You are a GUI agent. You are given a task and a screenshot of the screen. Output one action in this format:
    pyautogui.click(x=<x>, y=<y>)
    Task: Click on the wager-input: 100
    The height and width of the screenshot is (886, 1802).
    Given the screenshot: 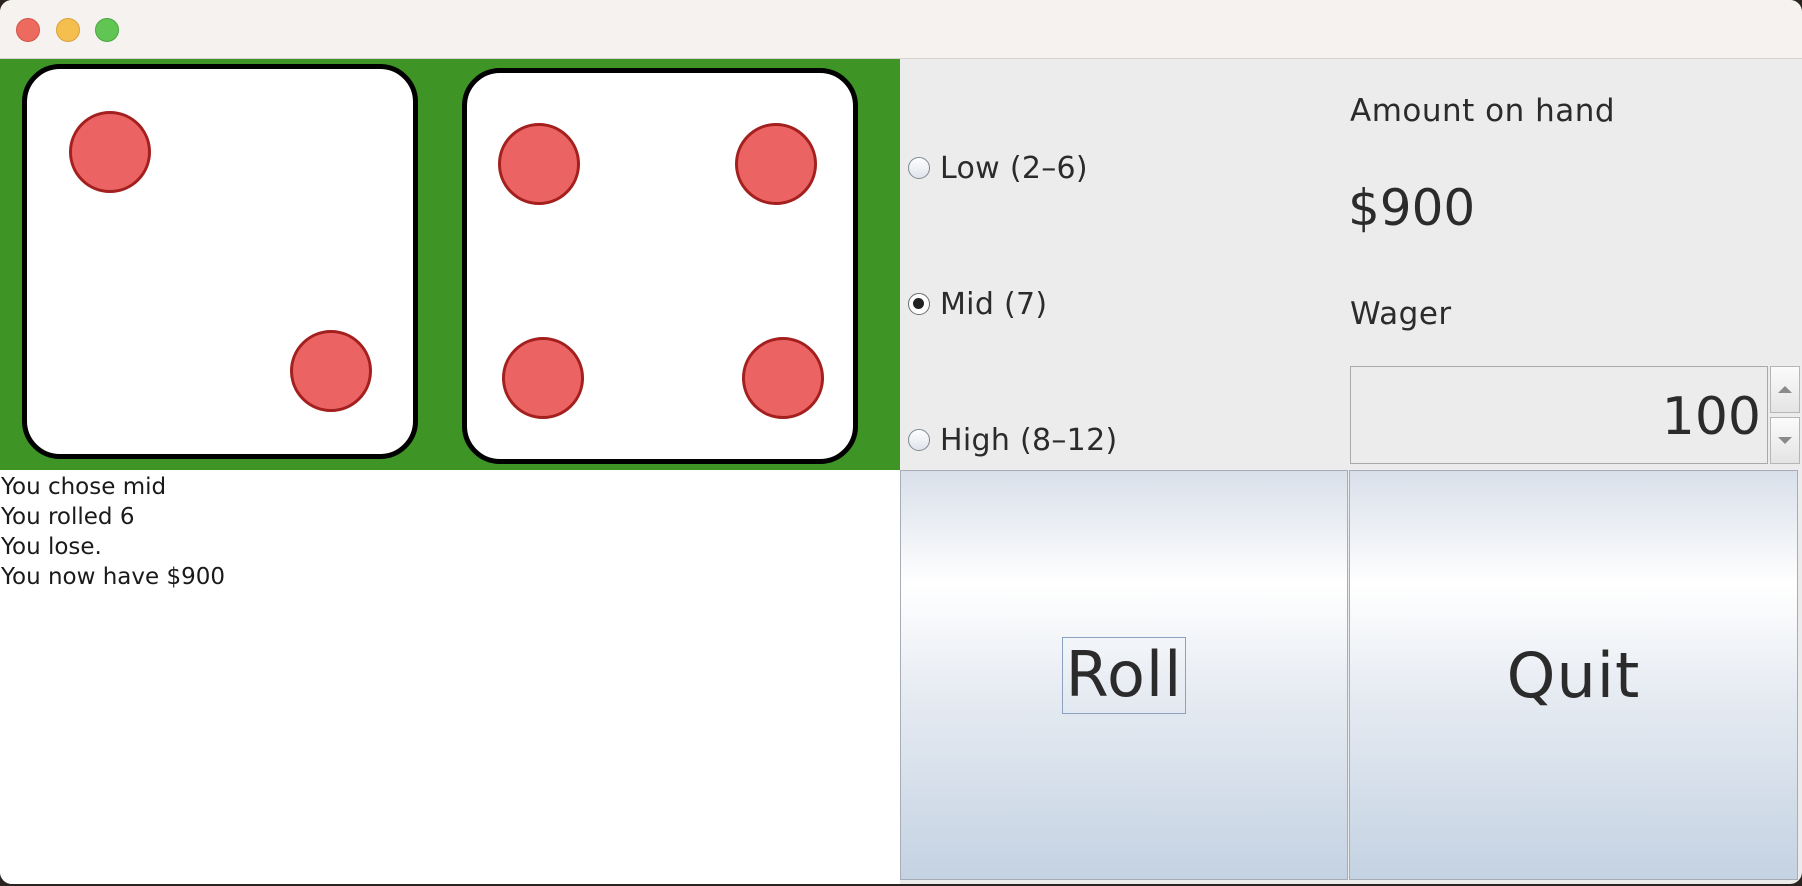 What is the action you would take?
    pyautogui.click(x=1559, y=415)
    